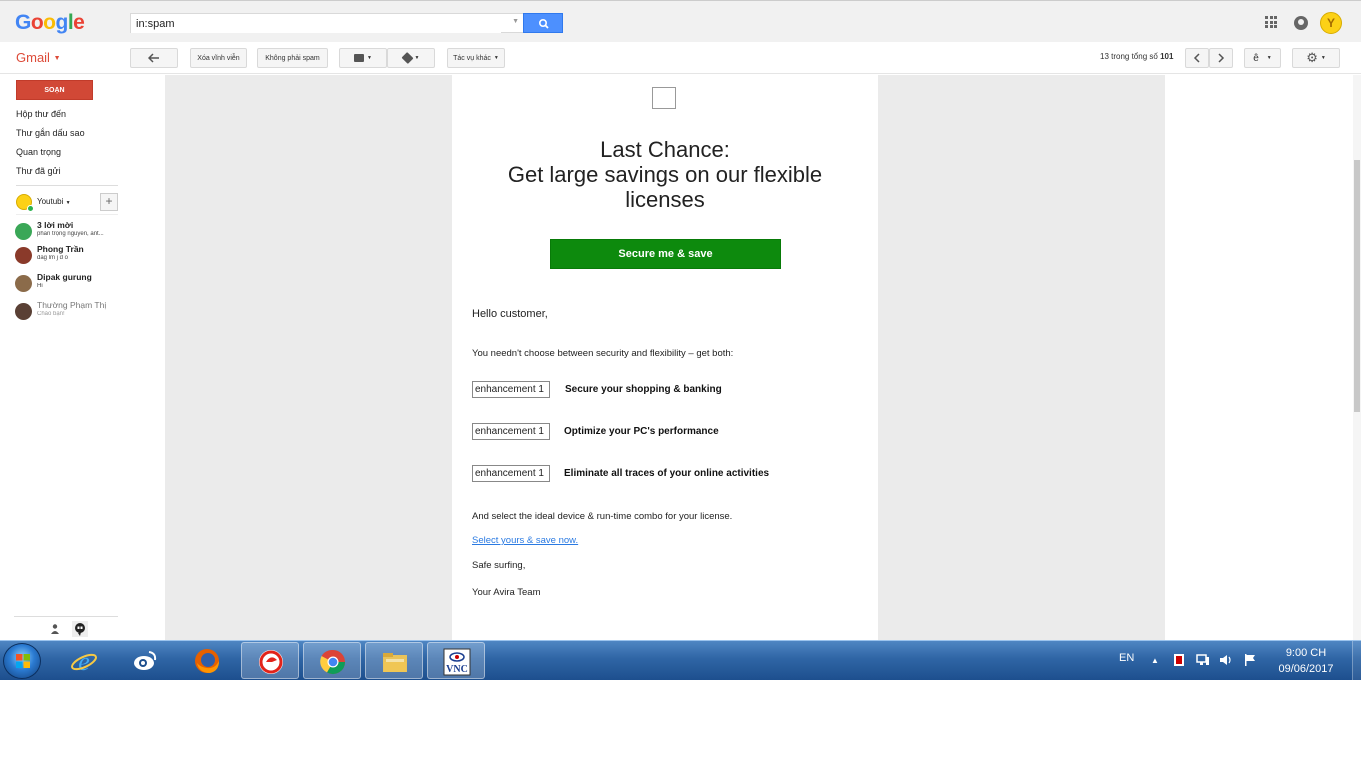 Image resolution: width=1366 pixels, height=768 pixels. I want to click on clock-time: 9:00 CH, so click(1306, 653).